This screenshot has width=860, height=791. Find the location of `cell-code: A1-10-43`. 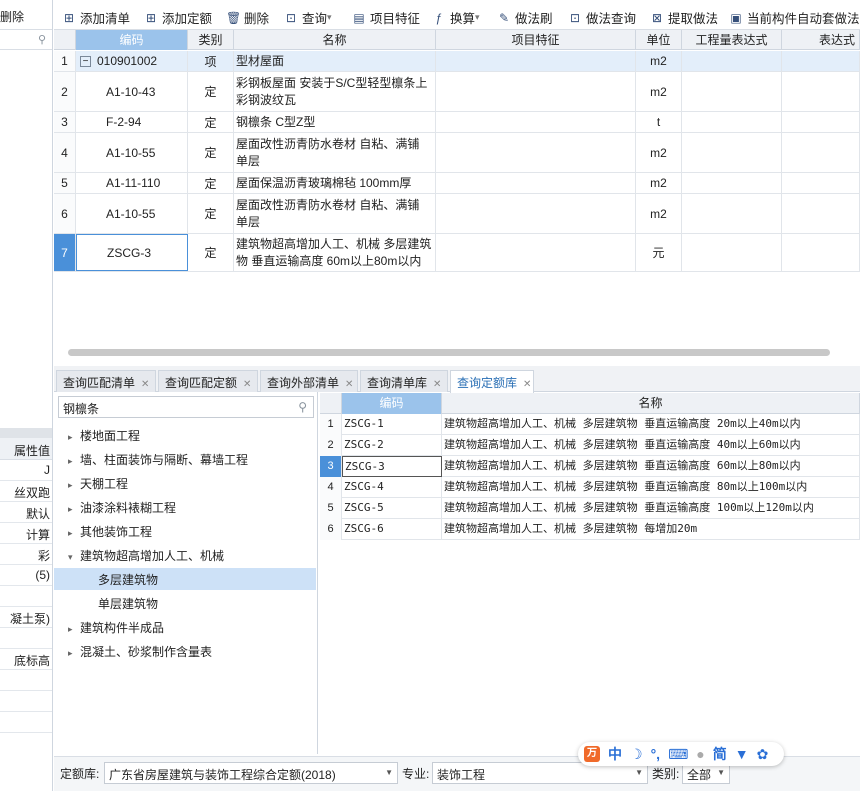

cell-code: A1-10-43 is located at coordinates (132, 91).